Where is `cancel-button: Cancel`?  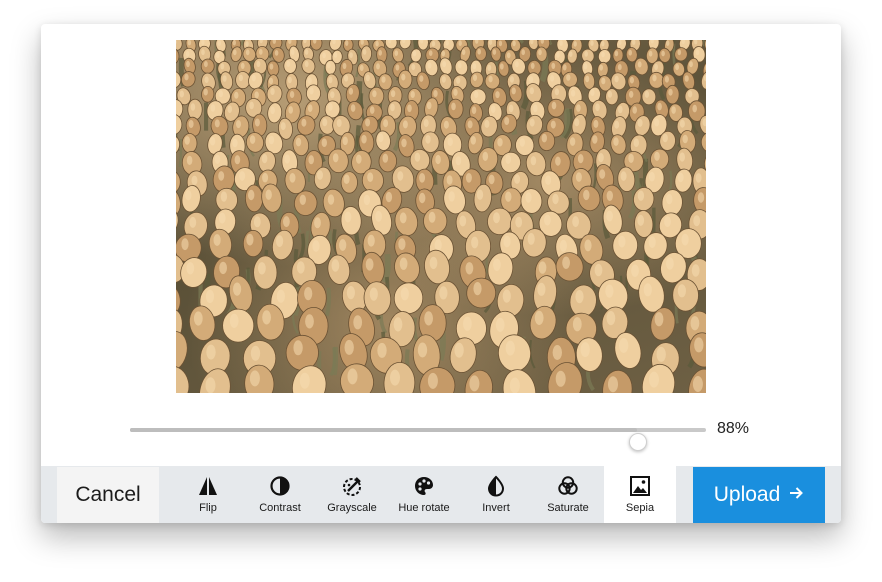 cancel-button: Cancel is located at coordinates (108, 495).